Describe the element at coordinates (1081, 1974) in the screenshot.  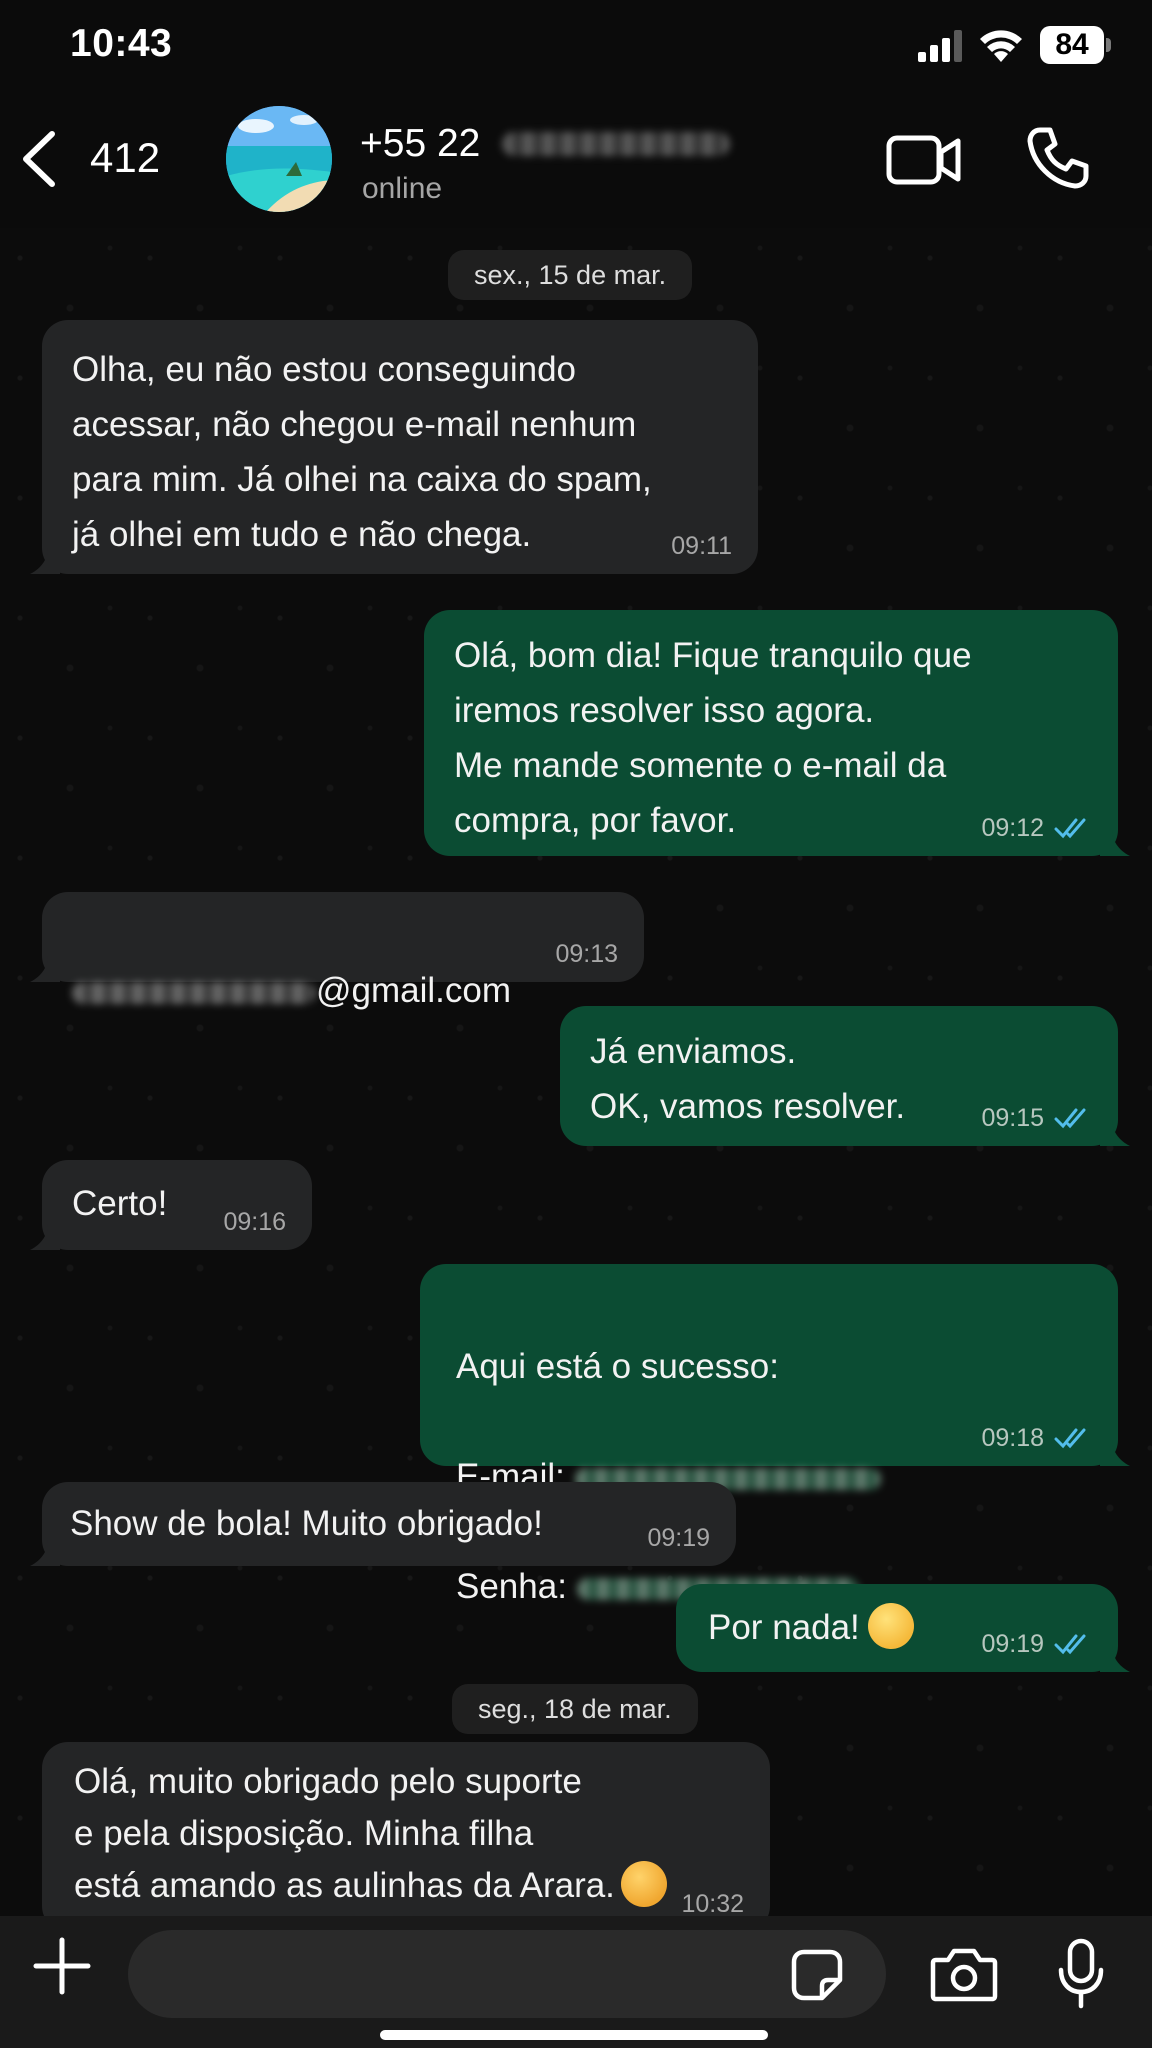
I see `microphone-icon` at that location.